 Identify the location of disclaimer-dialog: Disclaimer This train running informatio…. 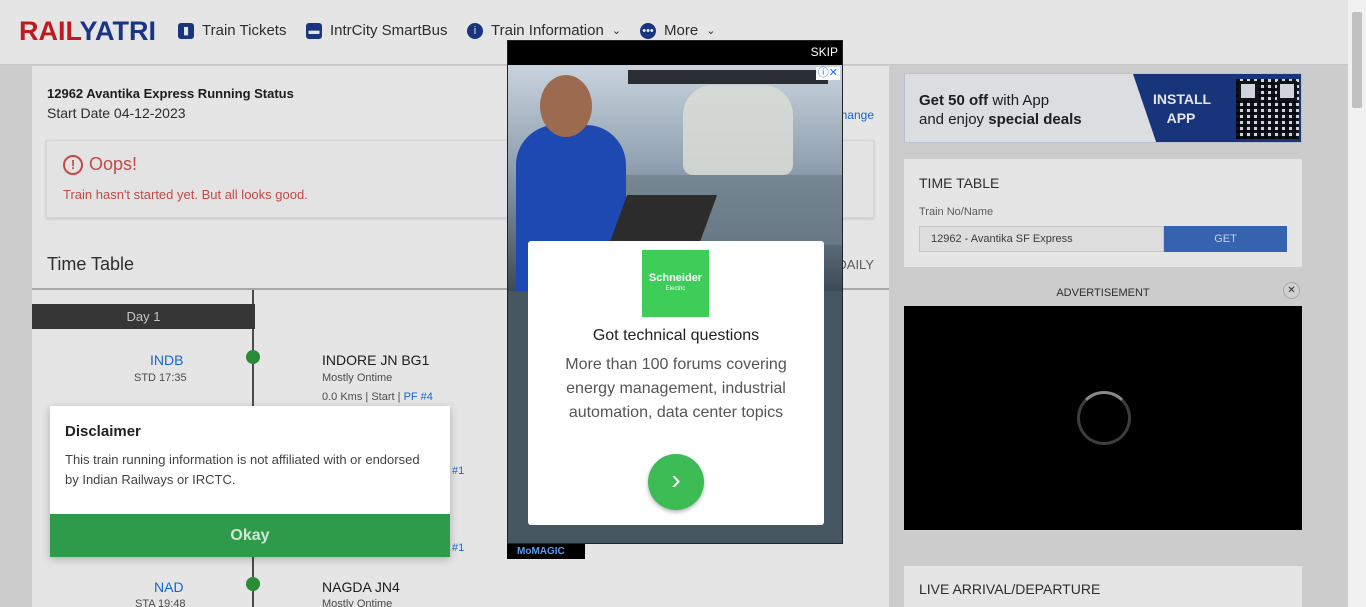
(250, 481).